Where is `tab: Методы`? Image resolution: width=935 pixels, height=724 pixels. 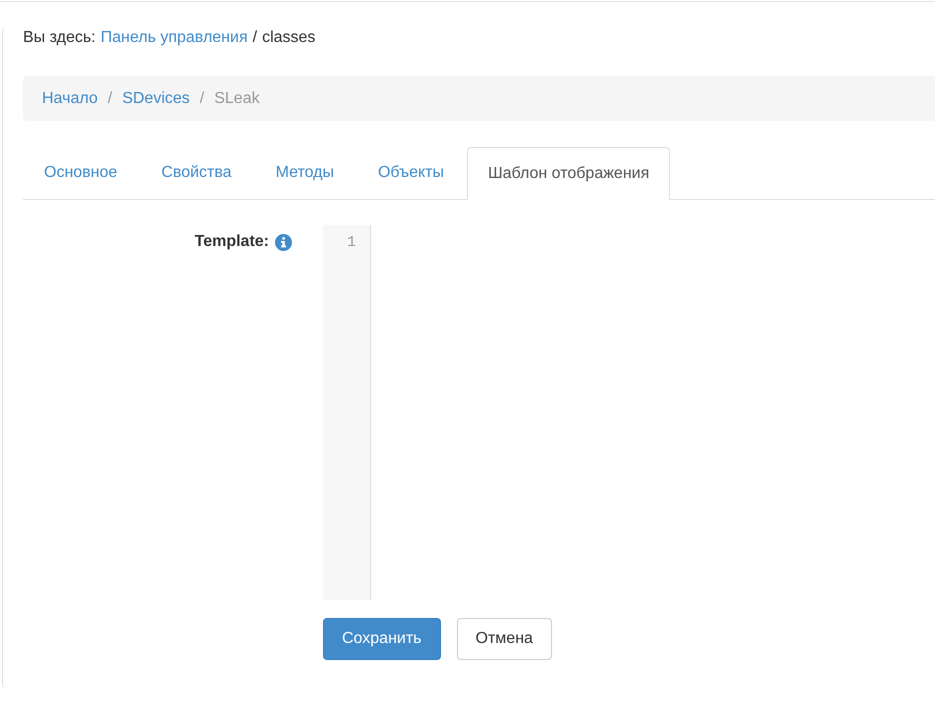 tab: Методы is located at coordinates (304, 173).